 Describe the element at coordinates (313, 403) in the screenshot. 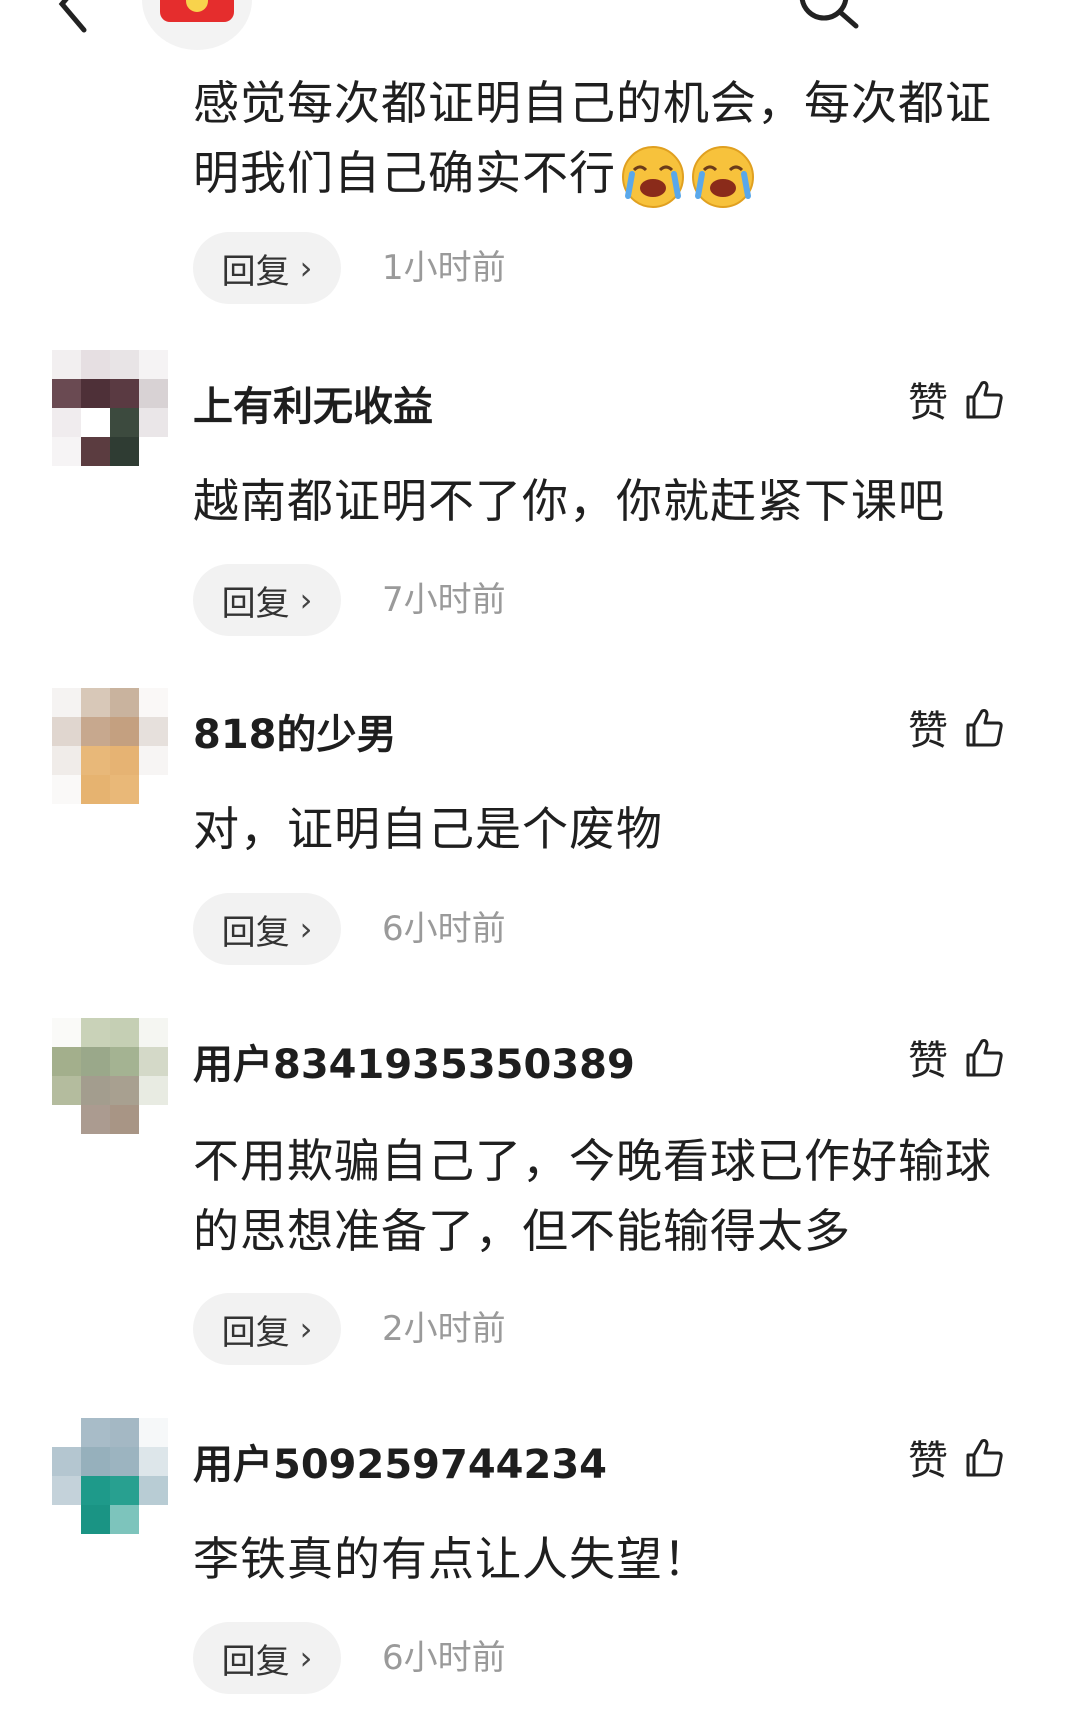

I see `username: 上有利无收益` at that location.